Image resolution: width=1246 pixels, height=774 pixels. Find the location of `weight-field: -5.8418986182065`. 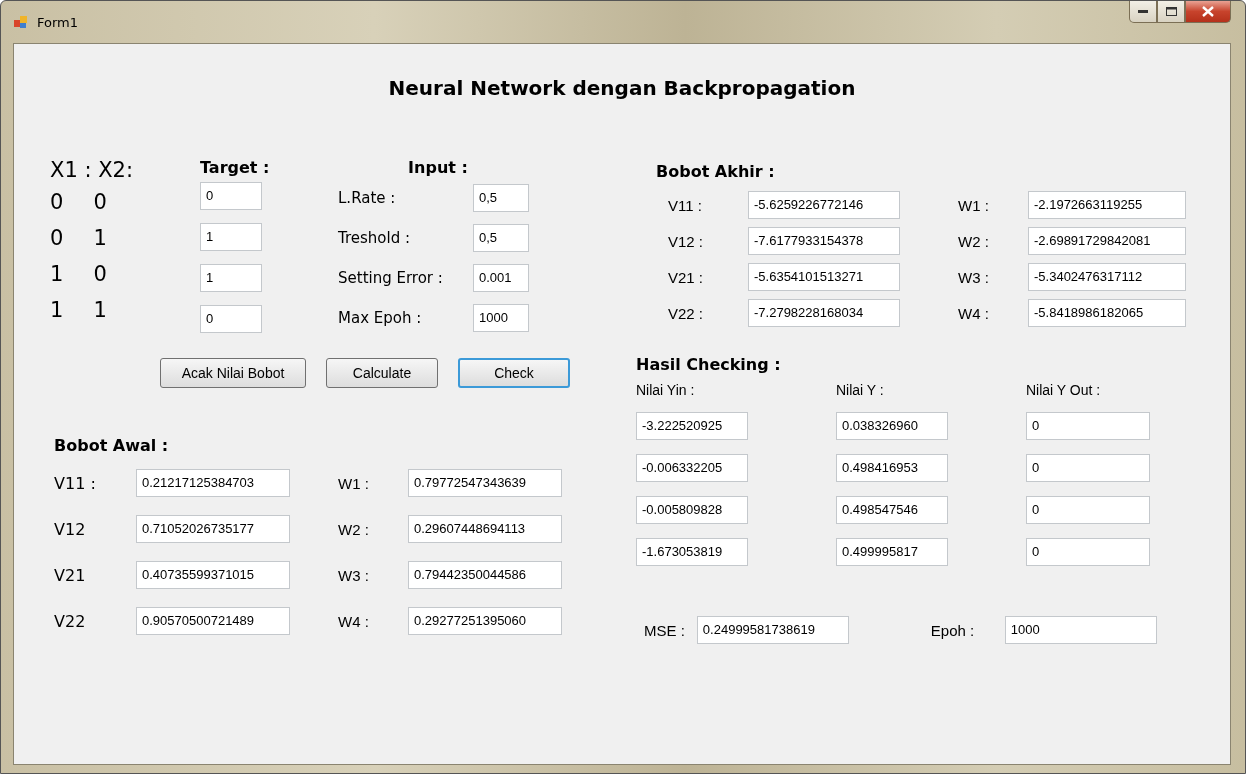

weight-field: -5.8418986182065 is located at coordinates (1107, 313).